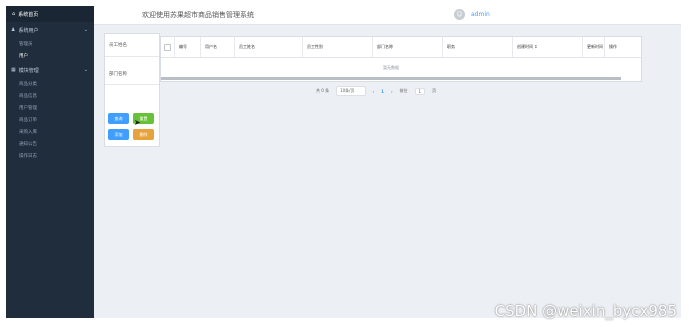  What do you see at coordinates (28, 132) in the screenshot?
I see `sidebar-item-label: 采购入库` at bounding box center [28, 132].